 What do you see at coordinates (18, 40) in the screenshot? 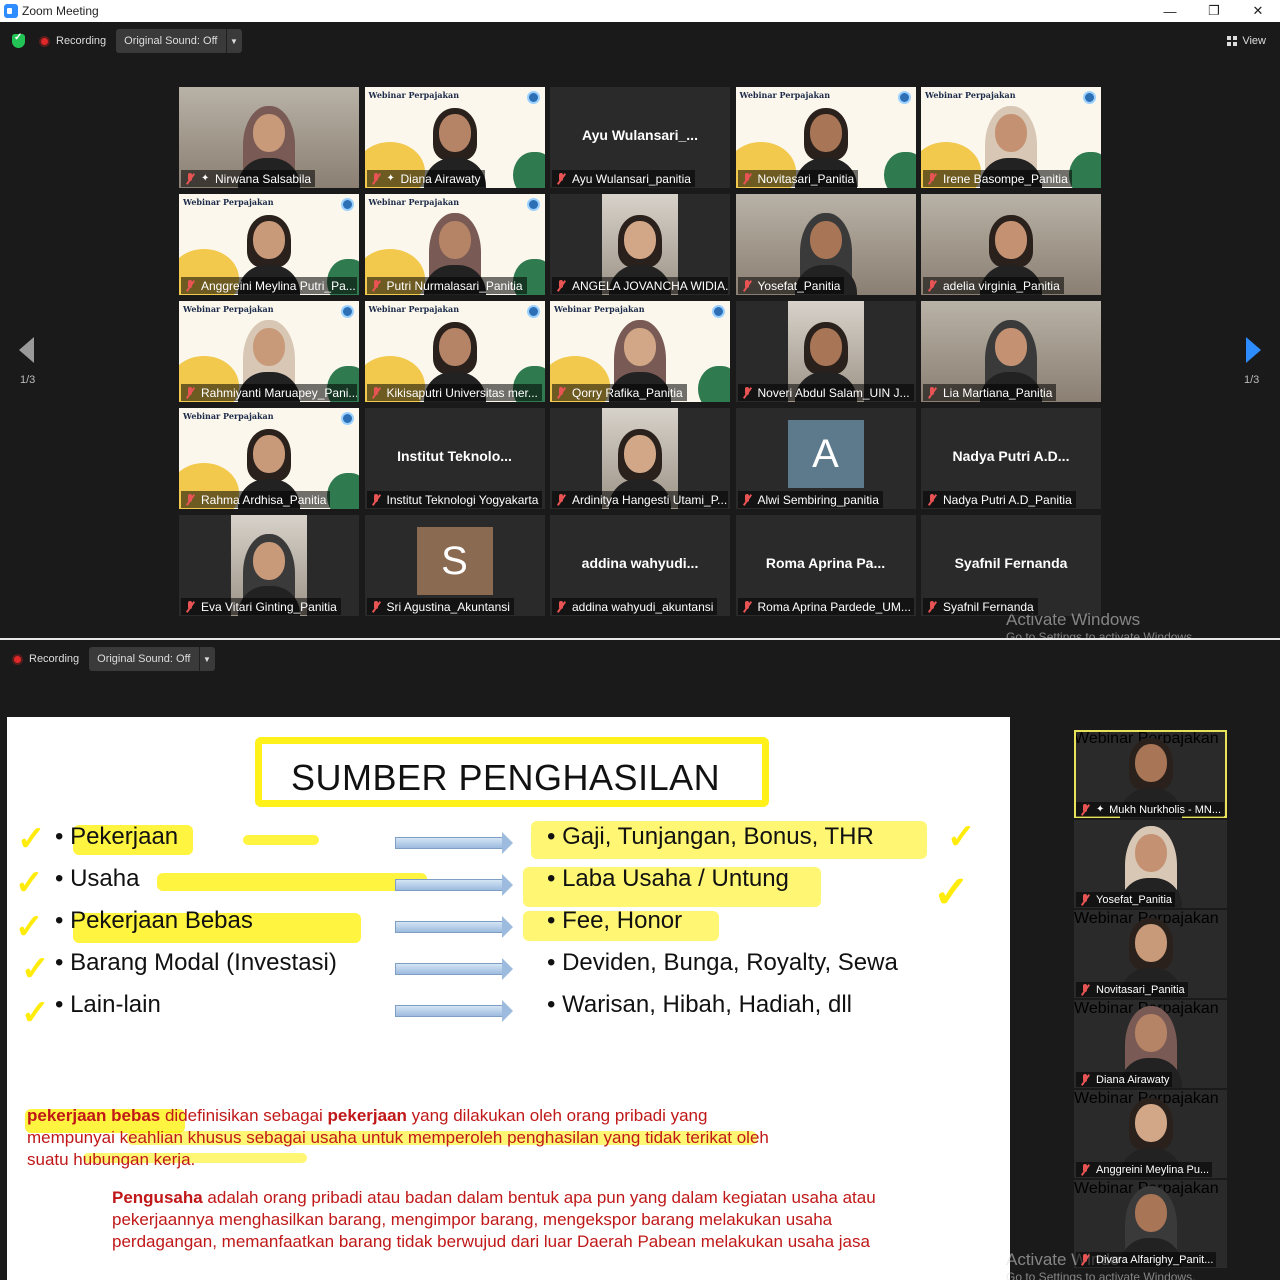
I see `shield-icon` at bounding box center [18, 40].